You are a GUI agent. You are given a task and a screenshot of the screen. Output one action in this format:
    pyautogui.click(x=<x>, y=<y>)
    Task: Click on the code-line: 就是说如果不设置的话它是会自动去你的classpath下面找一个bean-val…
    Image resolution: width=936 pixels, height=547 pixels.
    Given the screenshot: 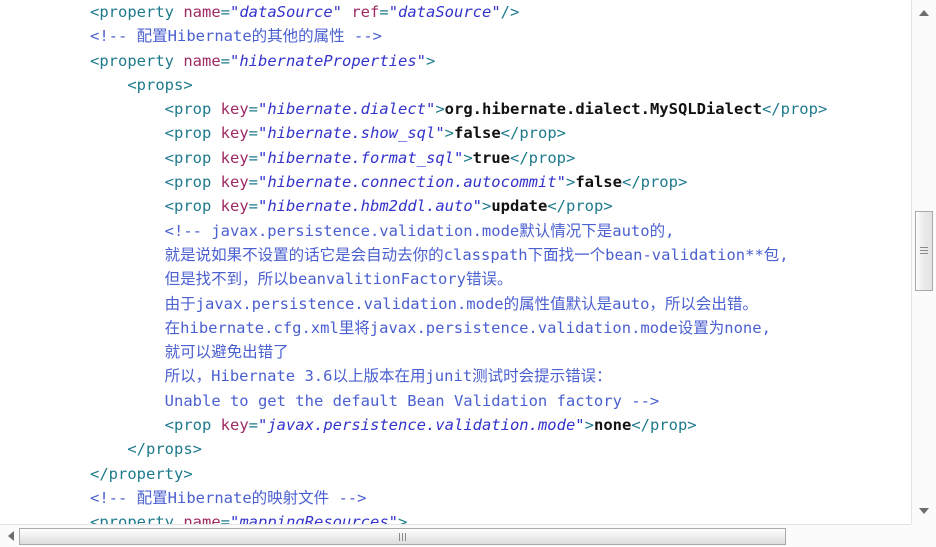 What is the action you would take?
    pyautogui.click(x=458, y=255)
    